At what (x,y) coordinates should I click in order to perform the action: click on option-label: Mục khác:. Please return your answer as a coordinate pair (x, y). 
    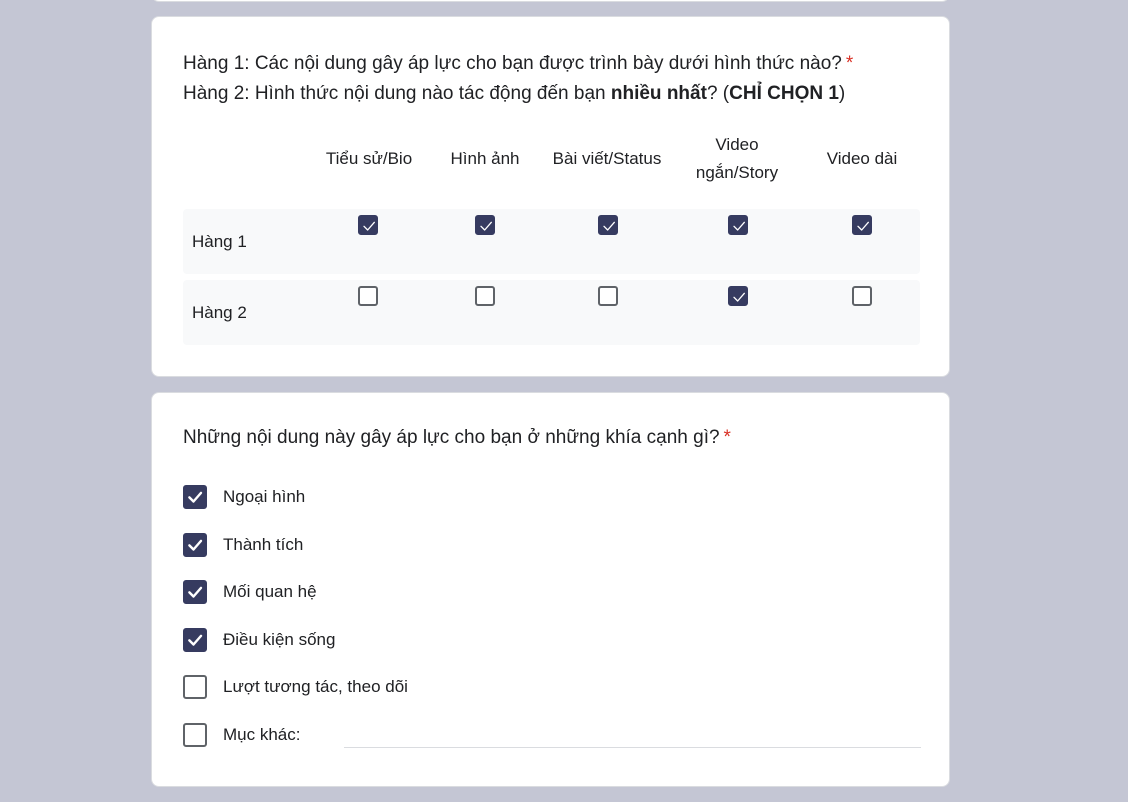
    Looking at the image, I should click on (262, 734).